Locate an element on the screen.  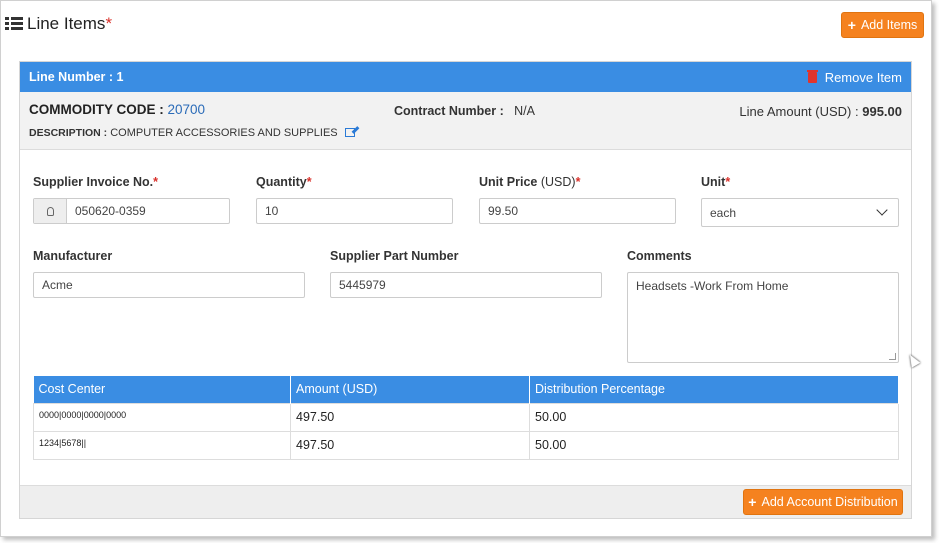
unit-value: each is located at coordinates (723, 212).